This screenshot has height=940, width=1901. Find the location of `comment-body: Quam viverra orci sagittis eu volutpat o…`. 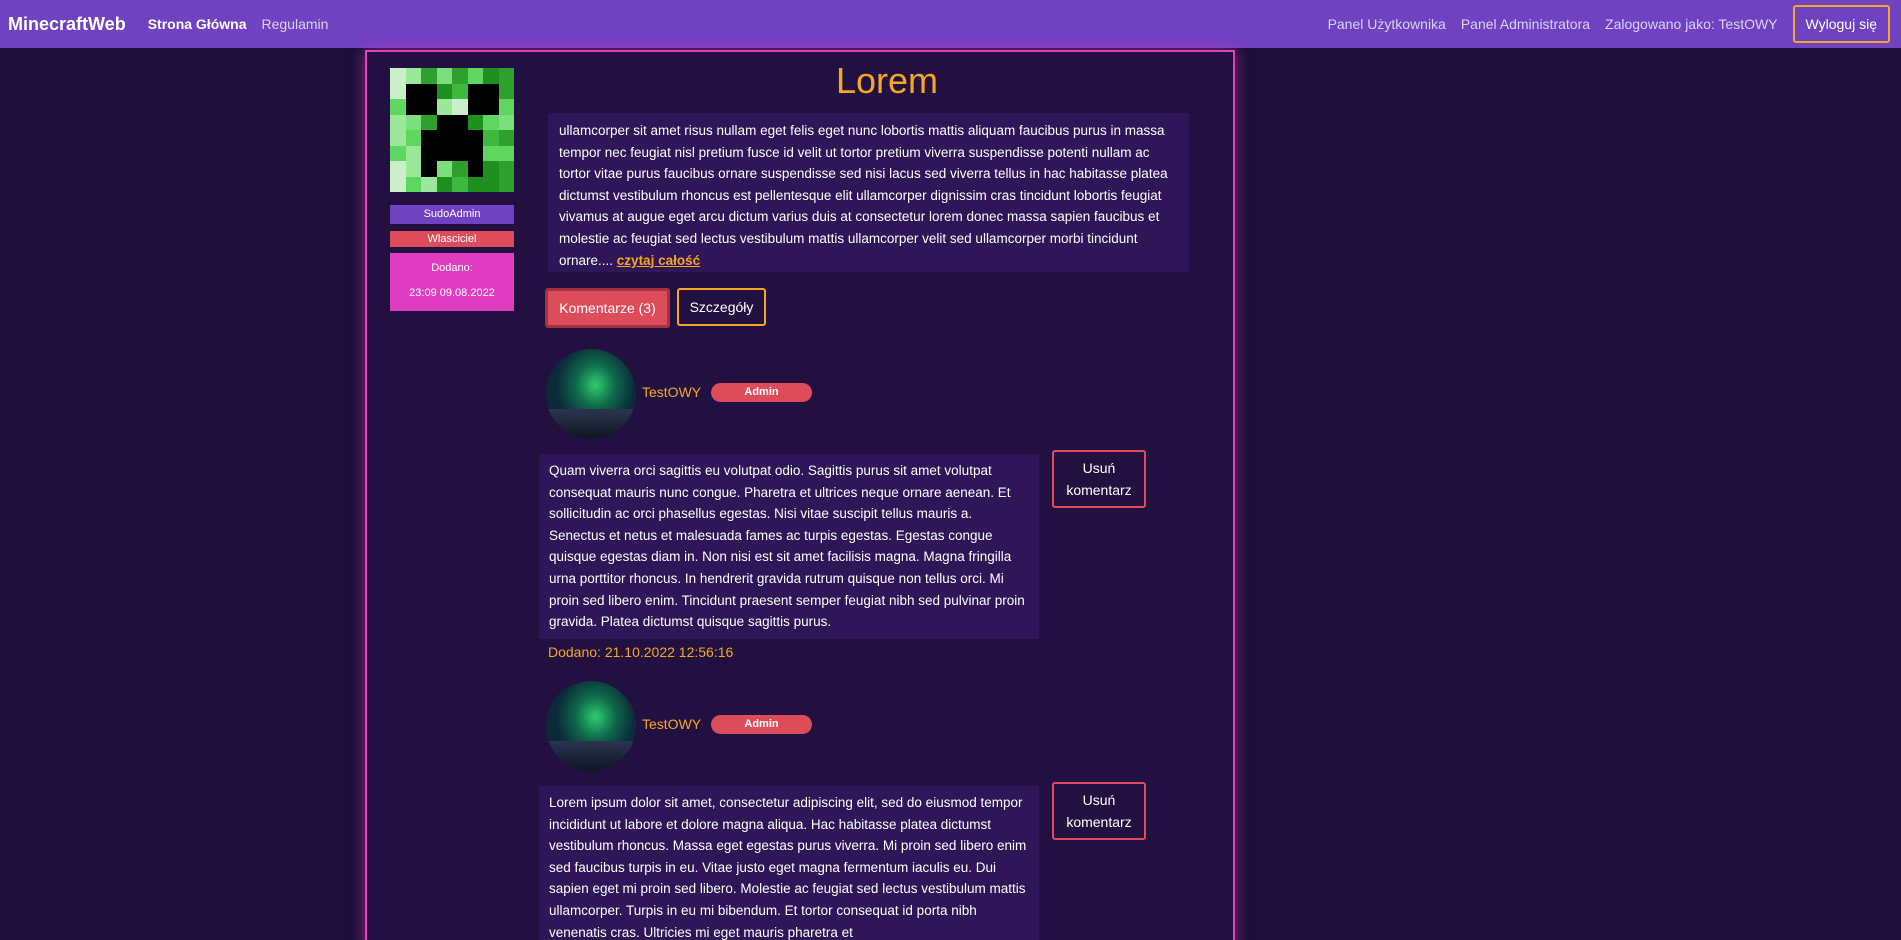

comment-body: Quam viverra orci sagittis eu volutpat o… is located at coordinates (789, 546).